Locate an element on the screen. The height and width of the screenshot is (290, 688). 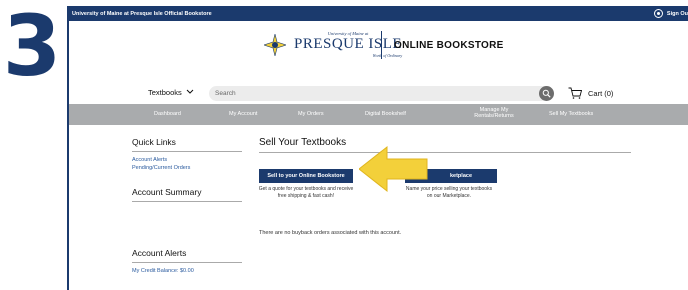
sidebar-link-account-alerts: Account Alerts is located at coordinates (187, 160).